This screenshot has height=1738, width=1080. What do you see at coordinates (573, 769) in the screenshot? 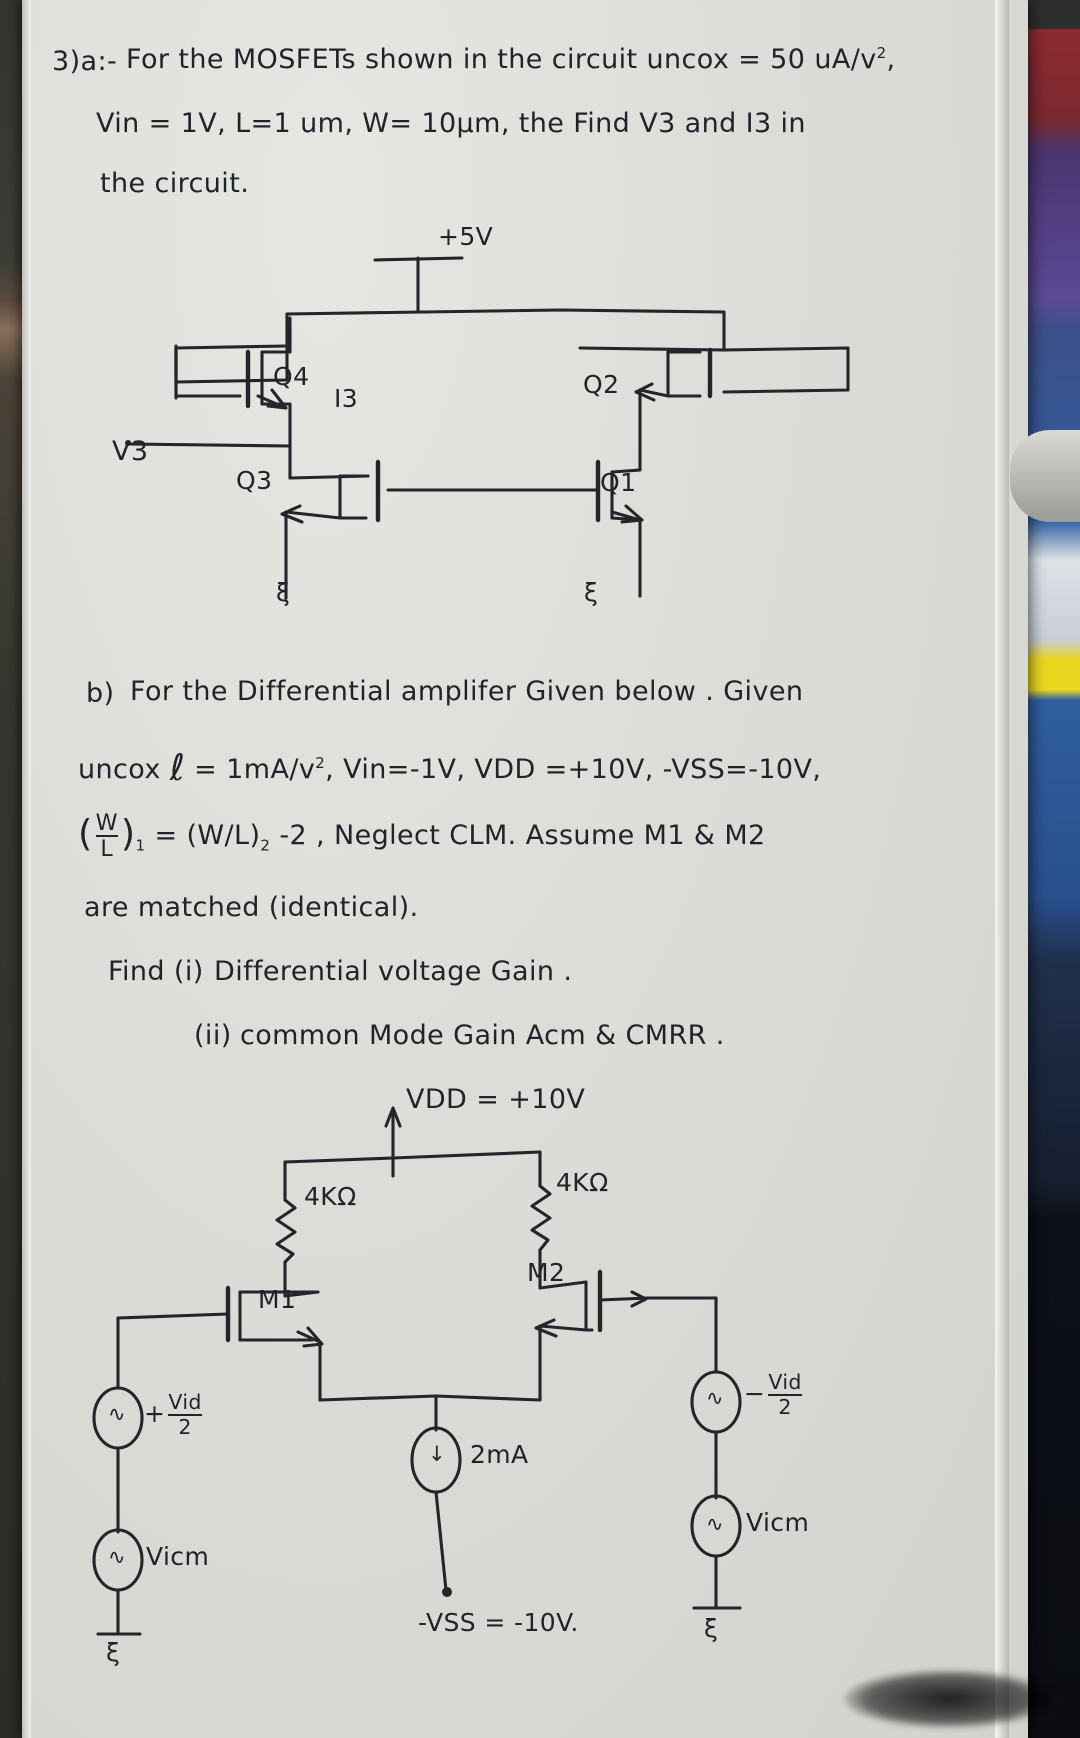
I see `question-b-line2-tail: , Vin=-1V, VDD =+10V, -VSS=-10V,` at bounding box center [573, 769].